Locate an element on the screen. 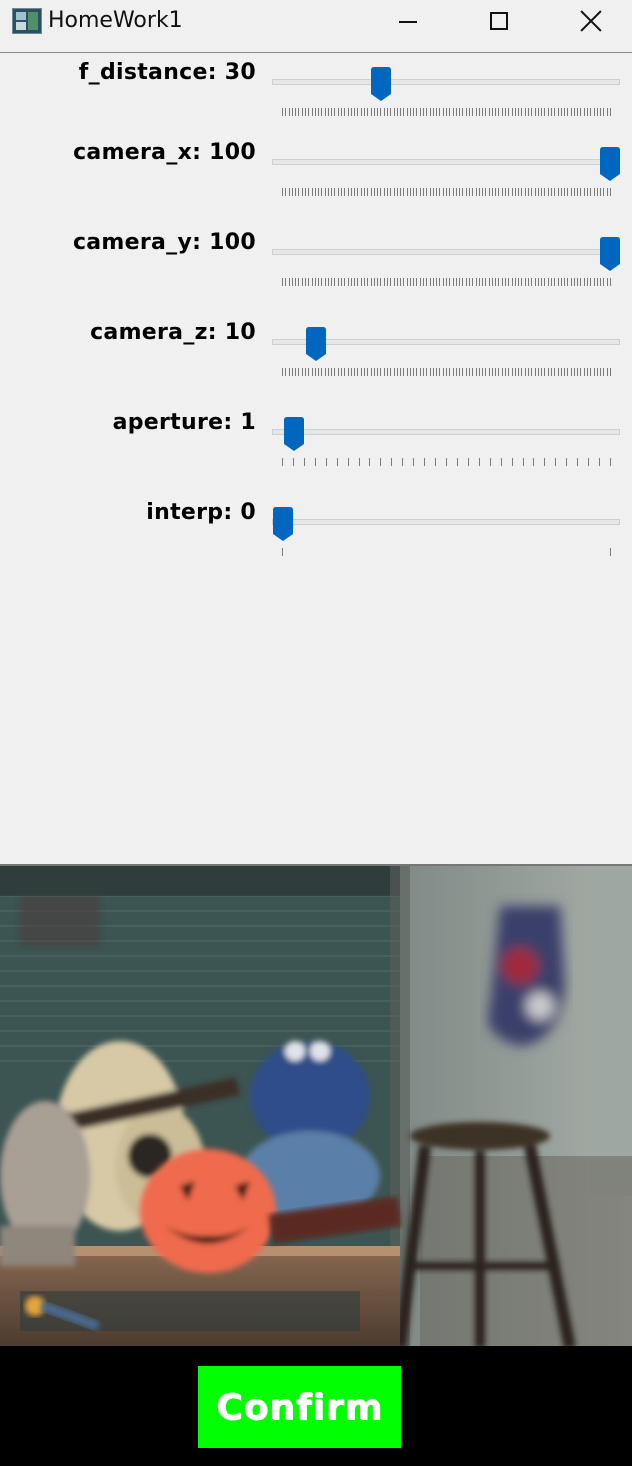  maximize-icon is located at coordinates (499, 21).